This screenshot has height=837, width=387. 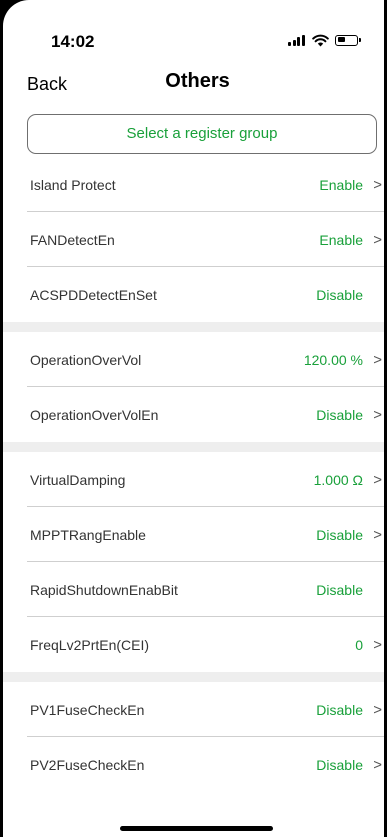 I want to click on signal-icon, so click(x=297, y=40).